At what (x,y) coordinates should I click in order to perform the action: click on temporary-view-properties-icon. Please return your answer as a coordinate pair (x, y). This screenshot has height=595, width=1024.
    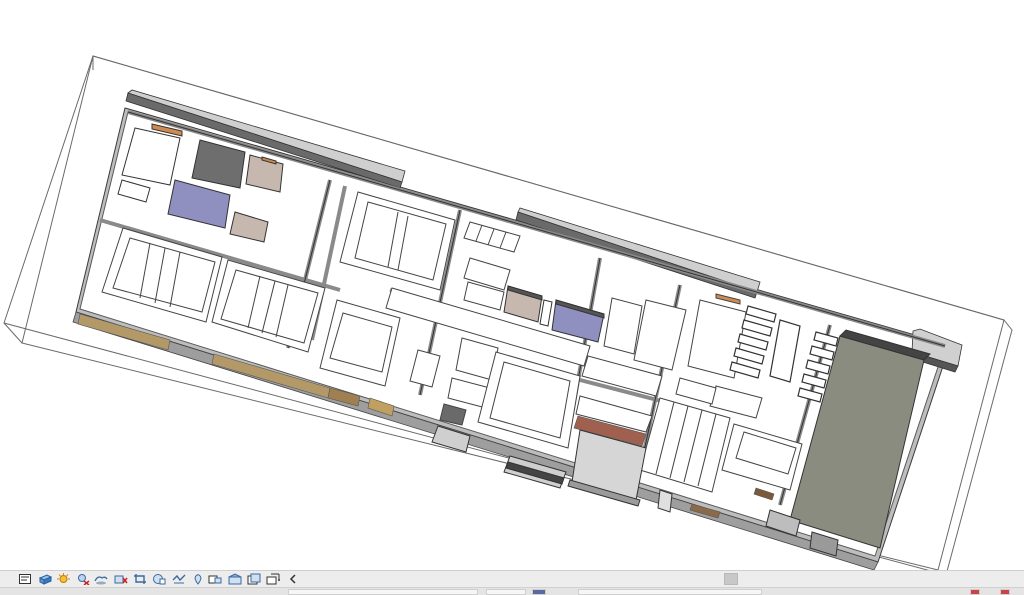
    Looking at the image, I should click on (235, 579).